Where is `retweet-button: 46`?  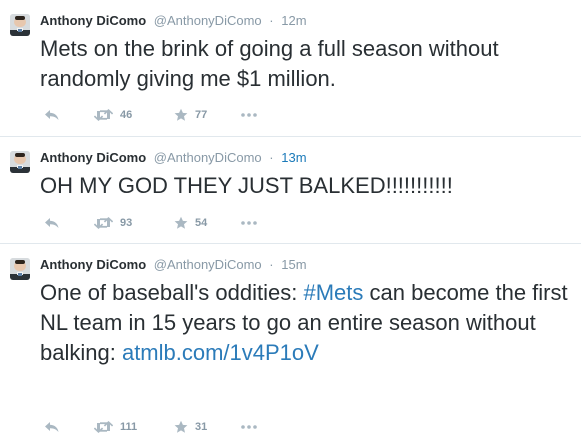 retweet-button: 46 is located at coordinates (134, 115).